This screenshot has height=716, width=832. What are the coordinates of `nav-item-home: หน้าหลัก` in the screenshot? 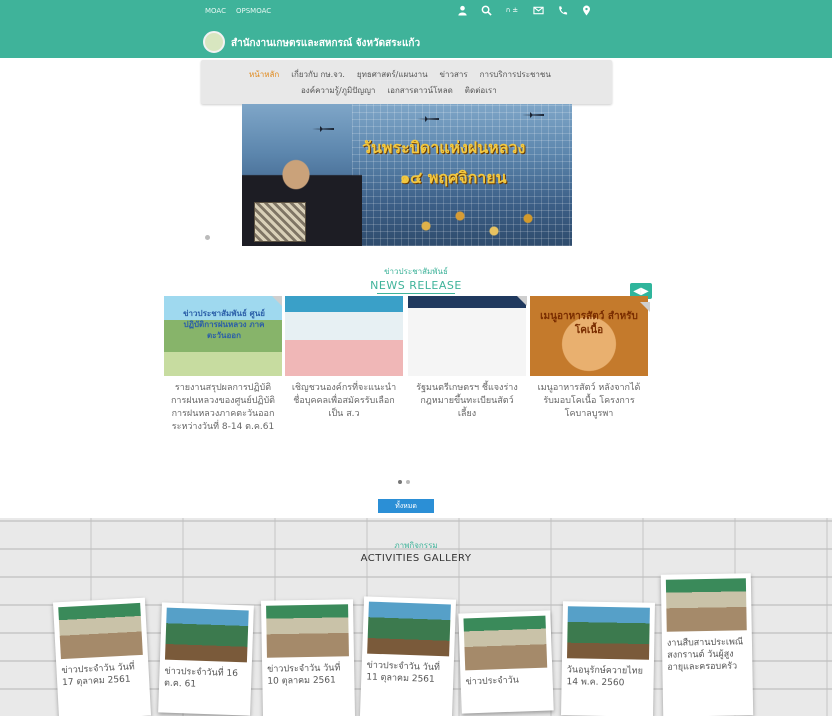 It's located at (264, 74).